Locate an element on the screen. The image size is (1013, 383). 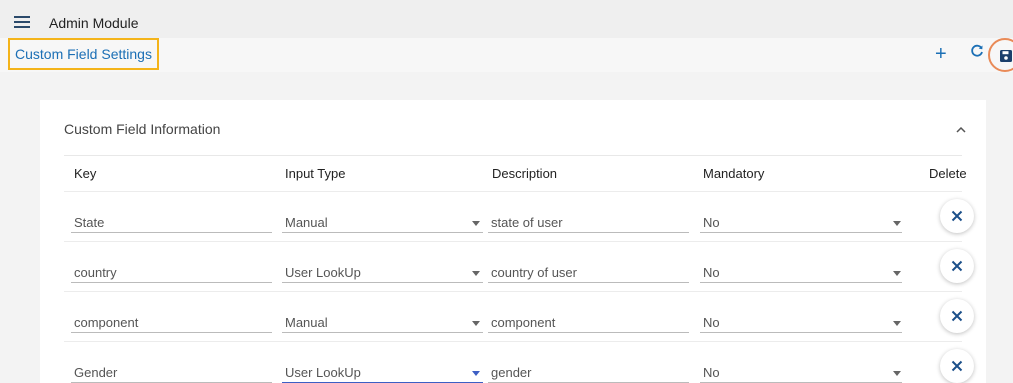
description-input: state of user is located at coordinates (588, 224).